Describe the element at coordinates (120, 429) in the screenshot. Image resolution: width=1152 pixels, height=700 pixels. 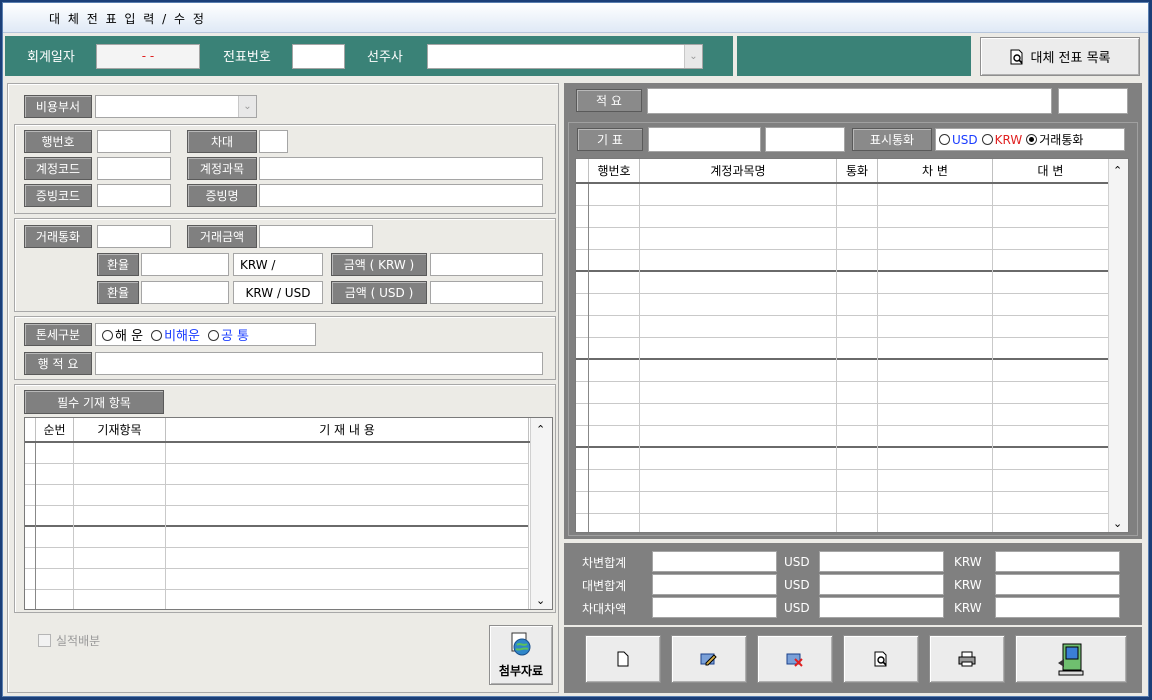
I see `column-header: 기재항목` at that location.